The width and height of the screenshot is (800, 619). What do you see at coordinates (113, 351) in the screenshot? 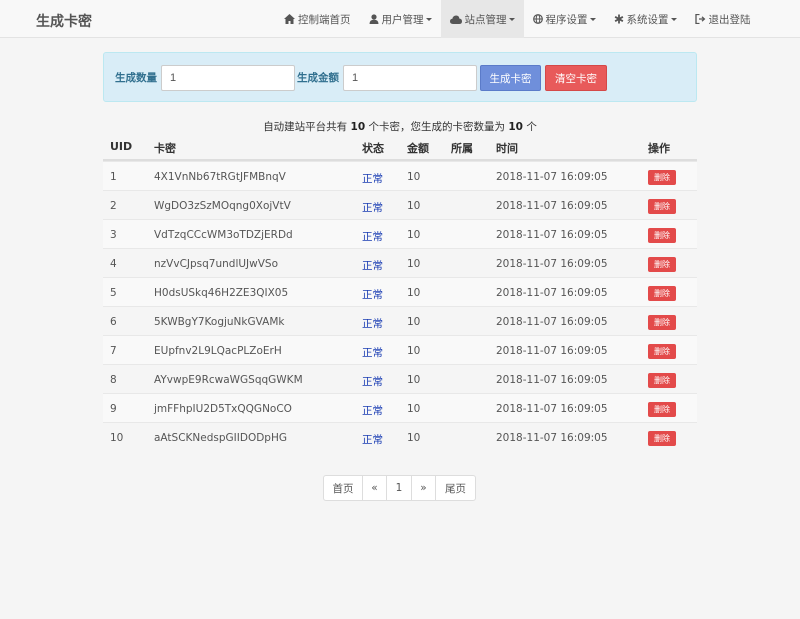
I see `cell-uid: 7` at bounding box center [113, 351].